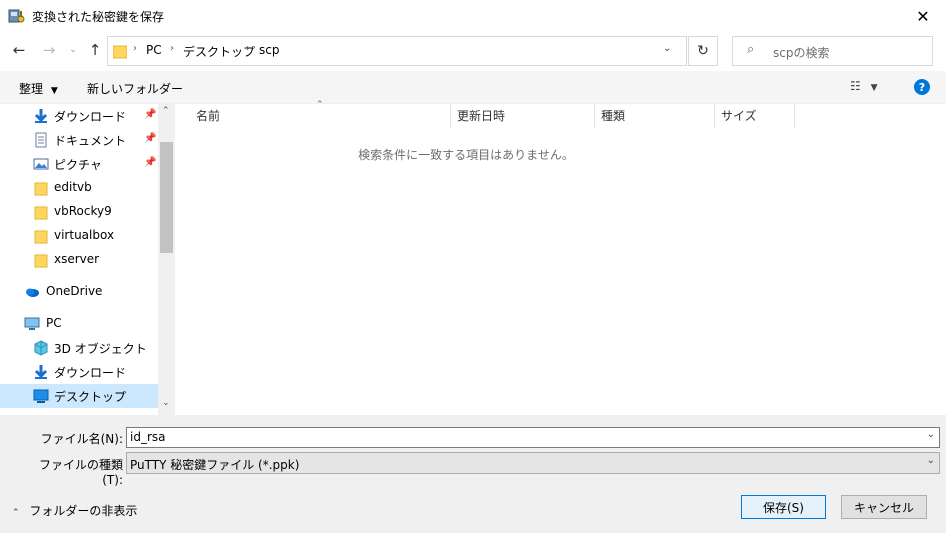  I want to click on breadcrumb-desktop: デスクトップ, so click(219, 51).